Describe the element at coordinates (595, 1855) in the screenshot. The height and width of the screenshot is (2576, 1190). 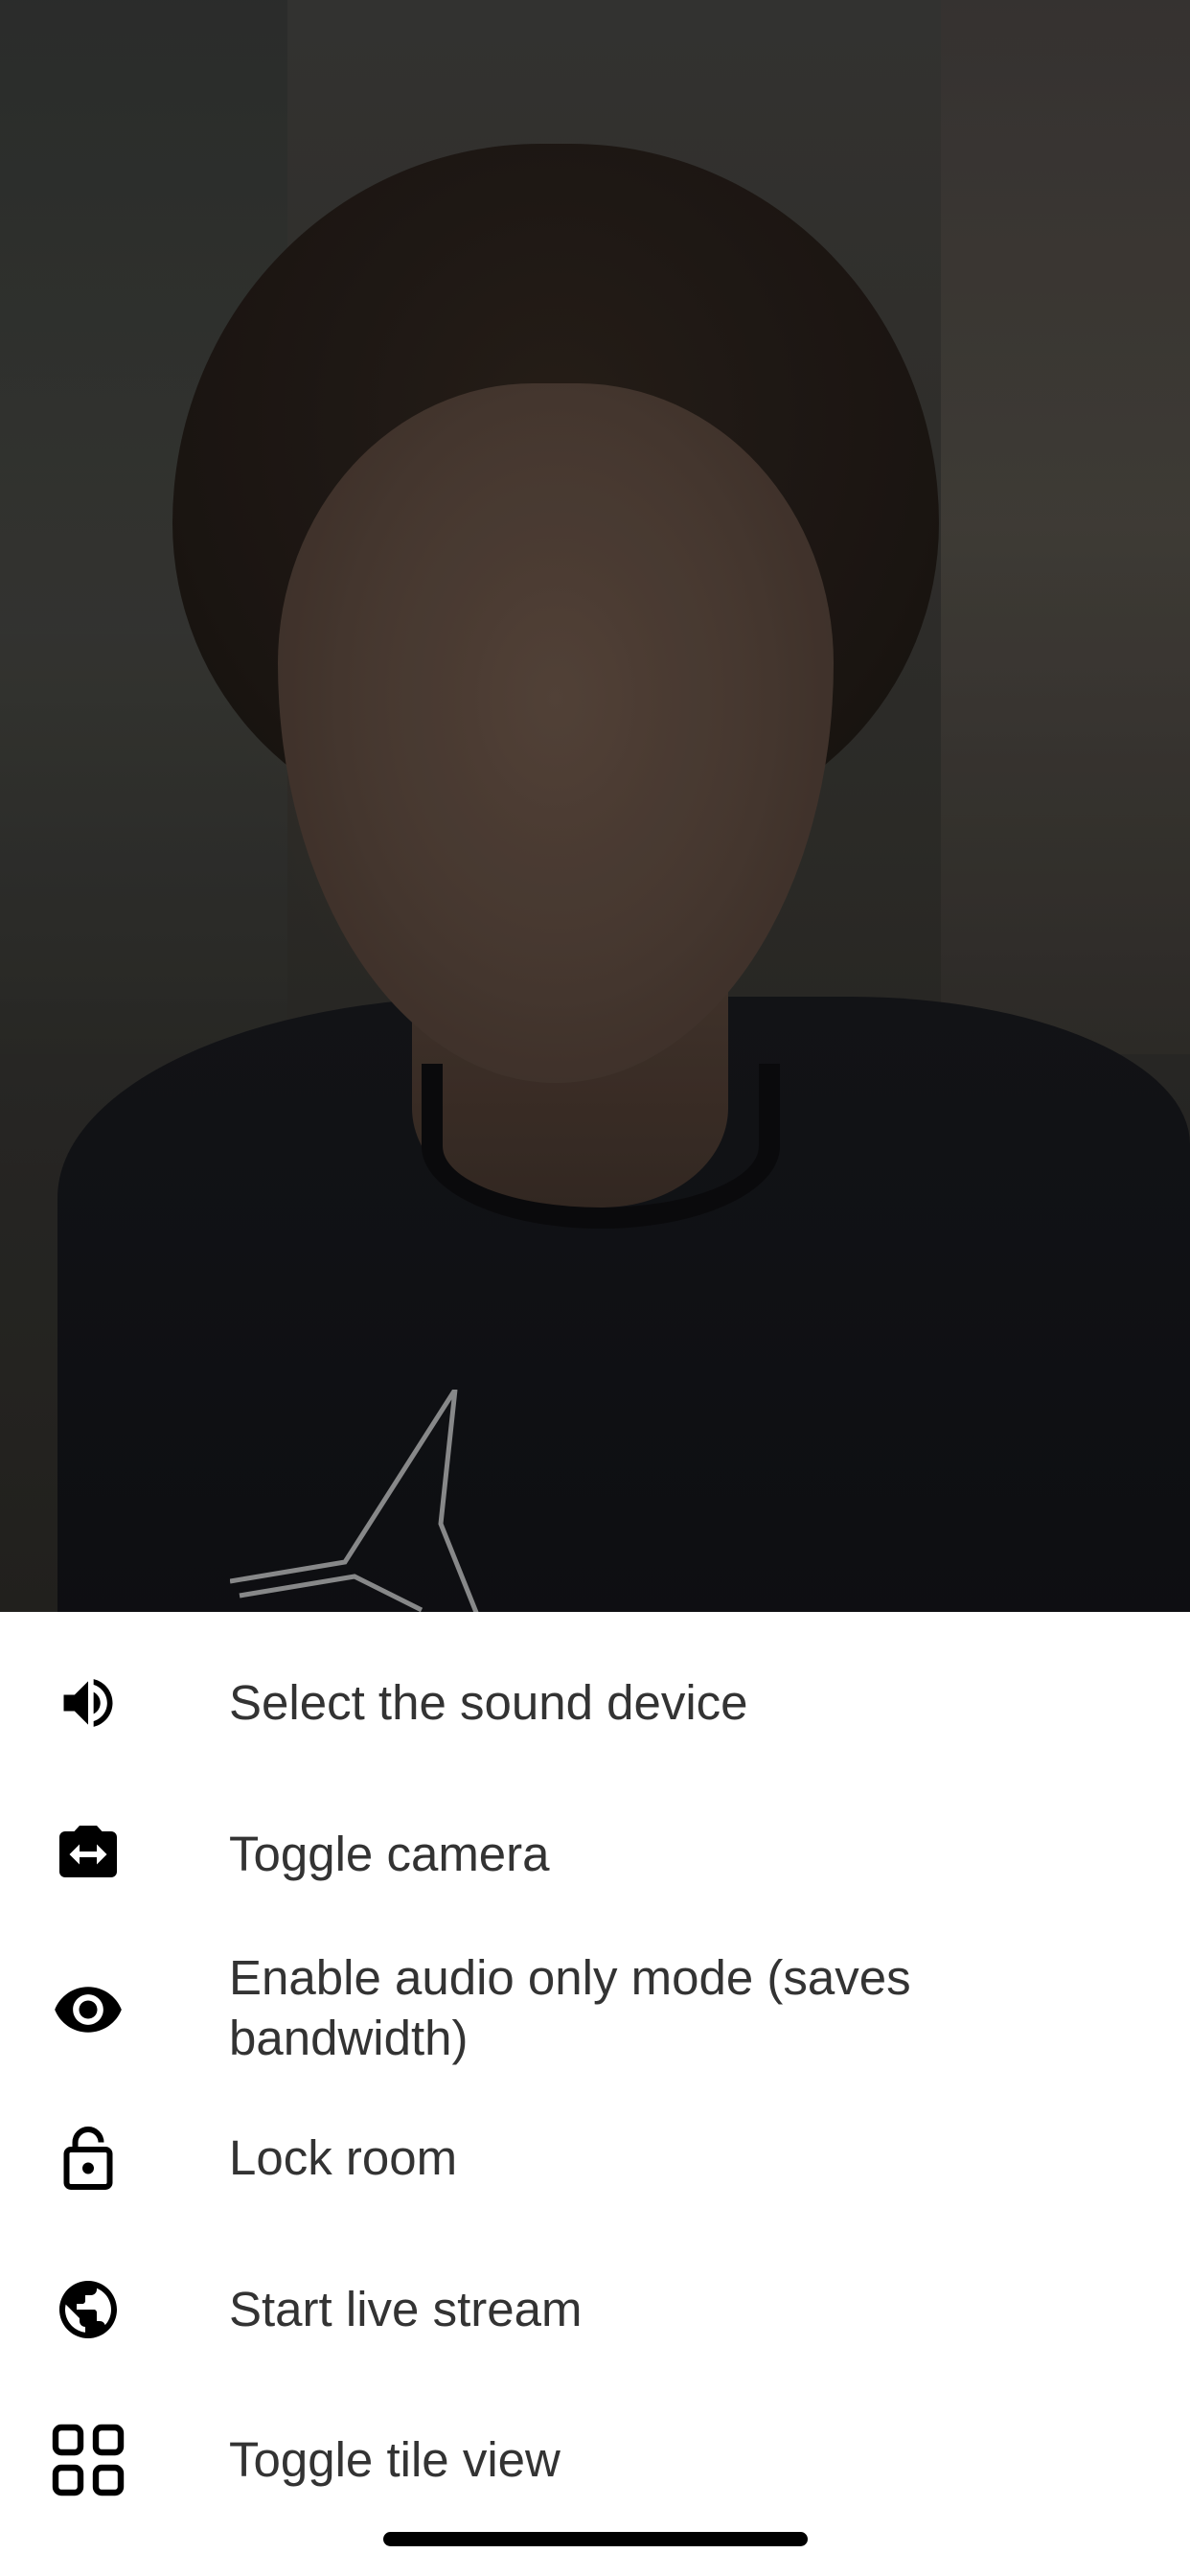
I see `menu-item-toggle-camera: Toggle camera` at that location.